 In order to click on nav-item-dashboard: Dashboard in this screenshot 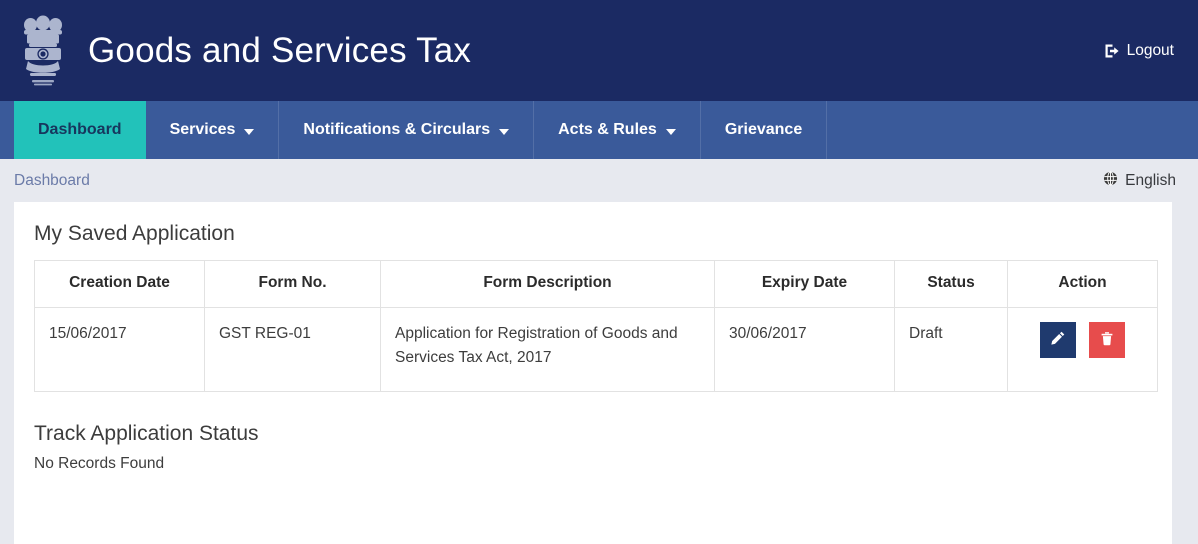, I will do `click(80, 130)`.